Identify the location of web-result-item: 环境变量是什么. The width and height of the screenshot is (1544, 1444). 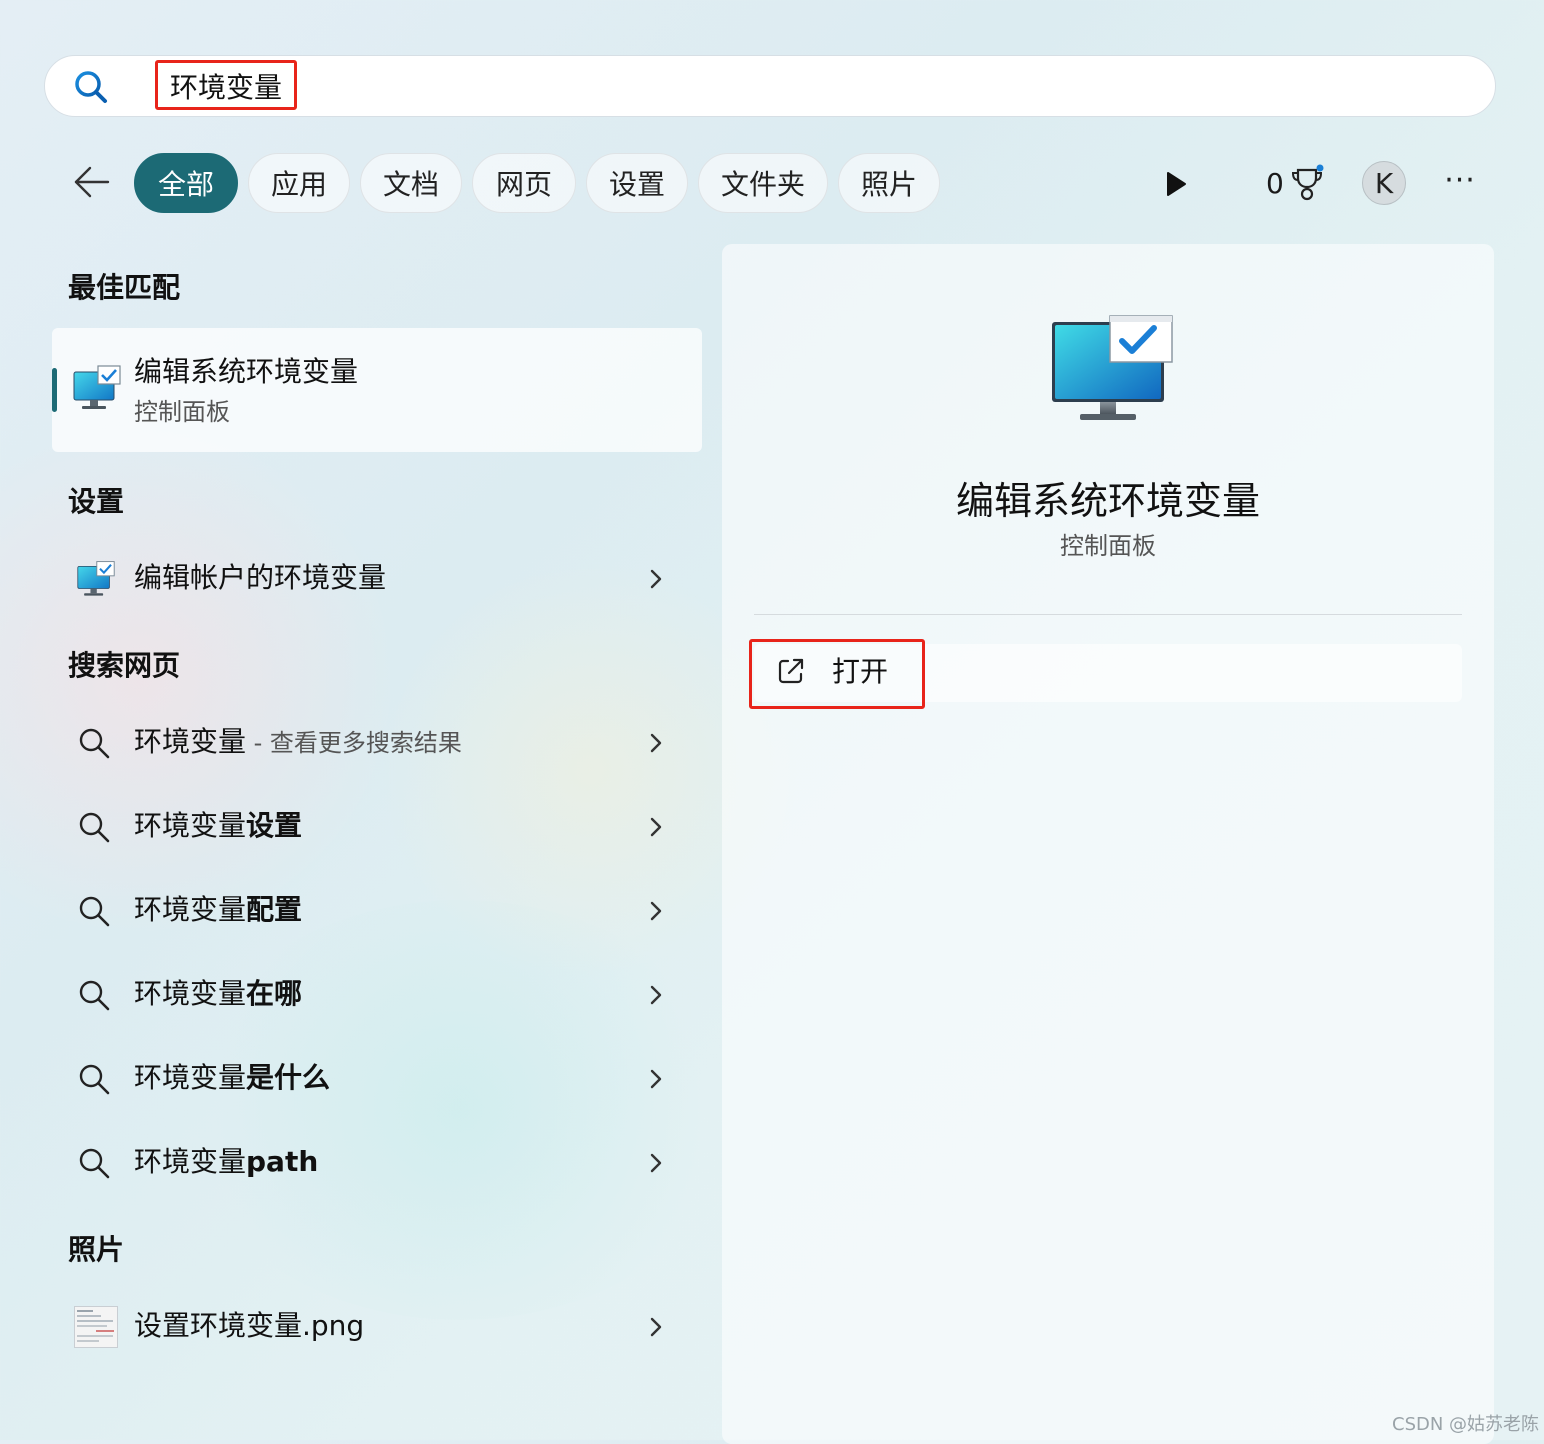
(377, 1079).